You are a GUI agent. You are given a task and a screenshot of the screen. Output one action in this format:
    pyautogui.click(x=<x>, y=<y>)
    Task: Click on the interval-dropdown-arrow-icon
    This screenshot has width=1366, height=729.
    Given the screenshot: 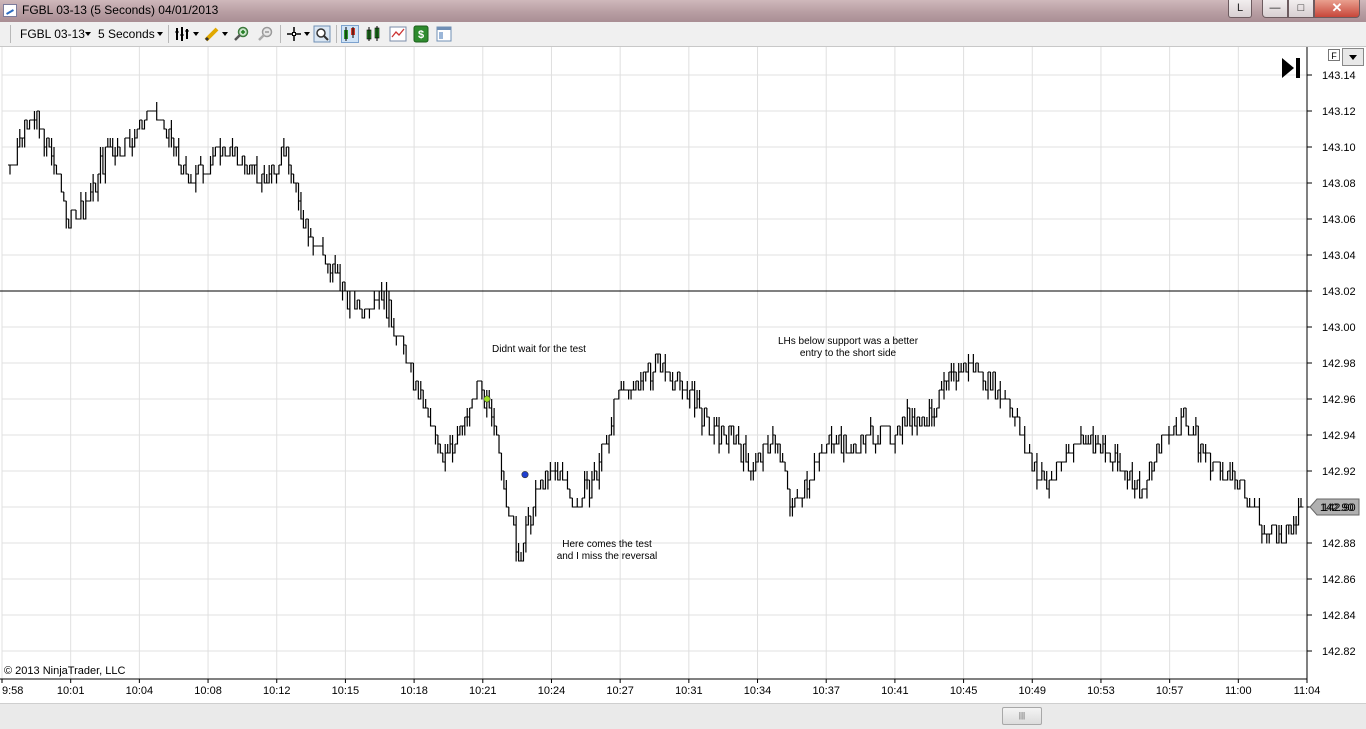 What is the action you would take?
    pyautogui.click(x=160, y=34)
    